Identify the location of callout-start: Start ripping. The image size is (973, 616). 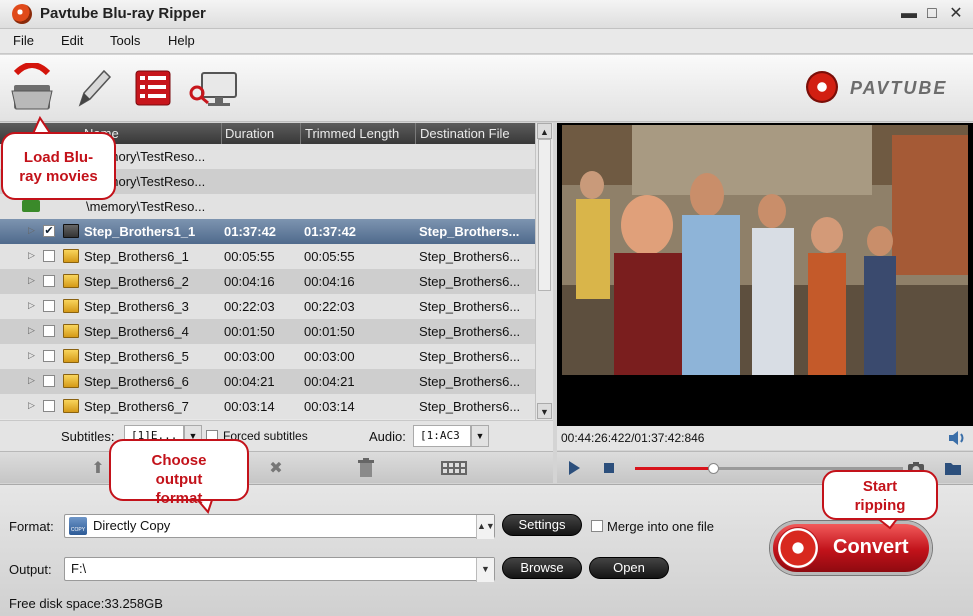
(880, 495).